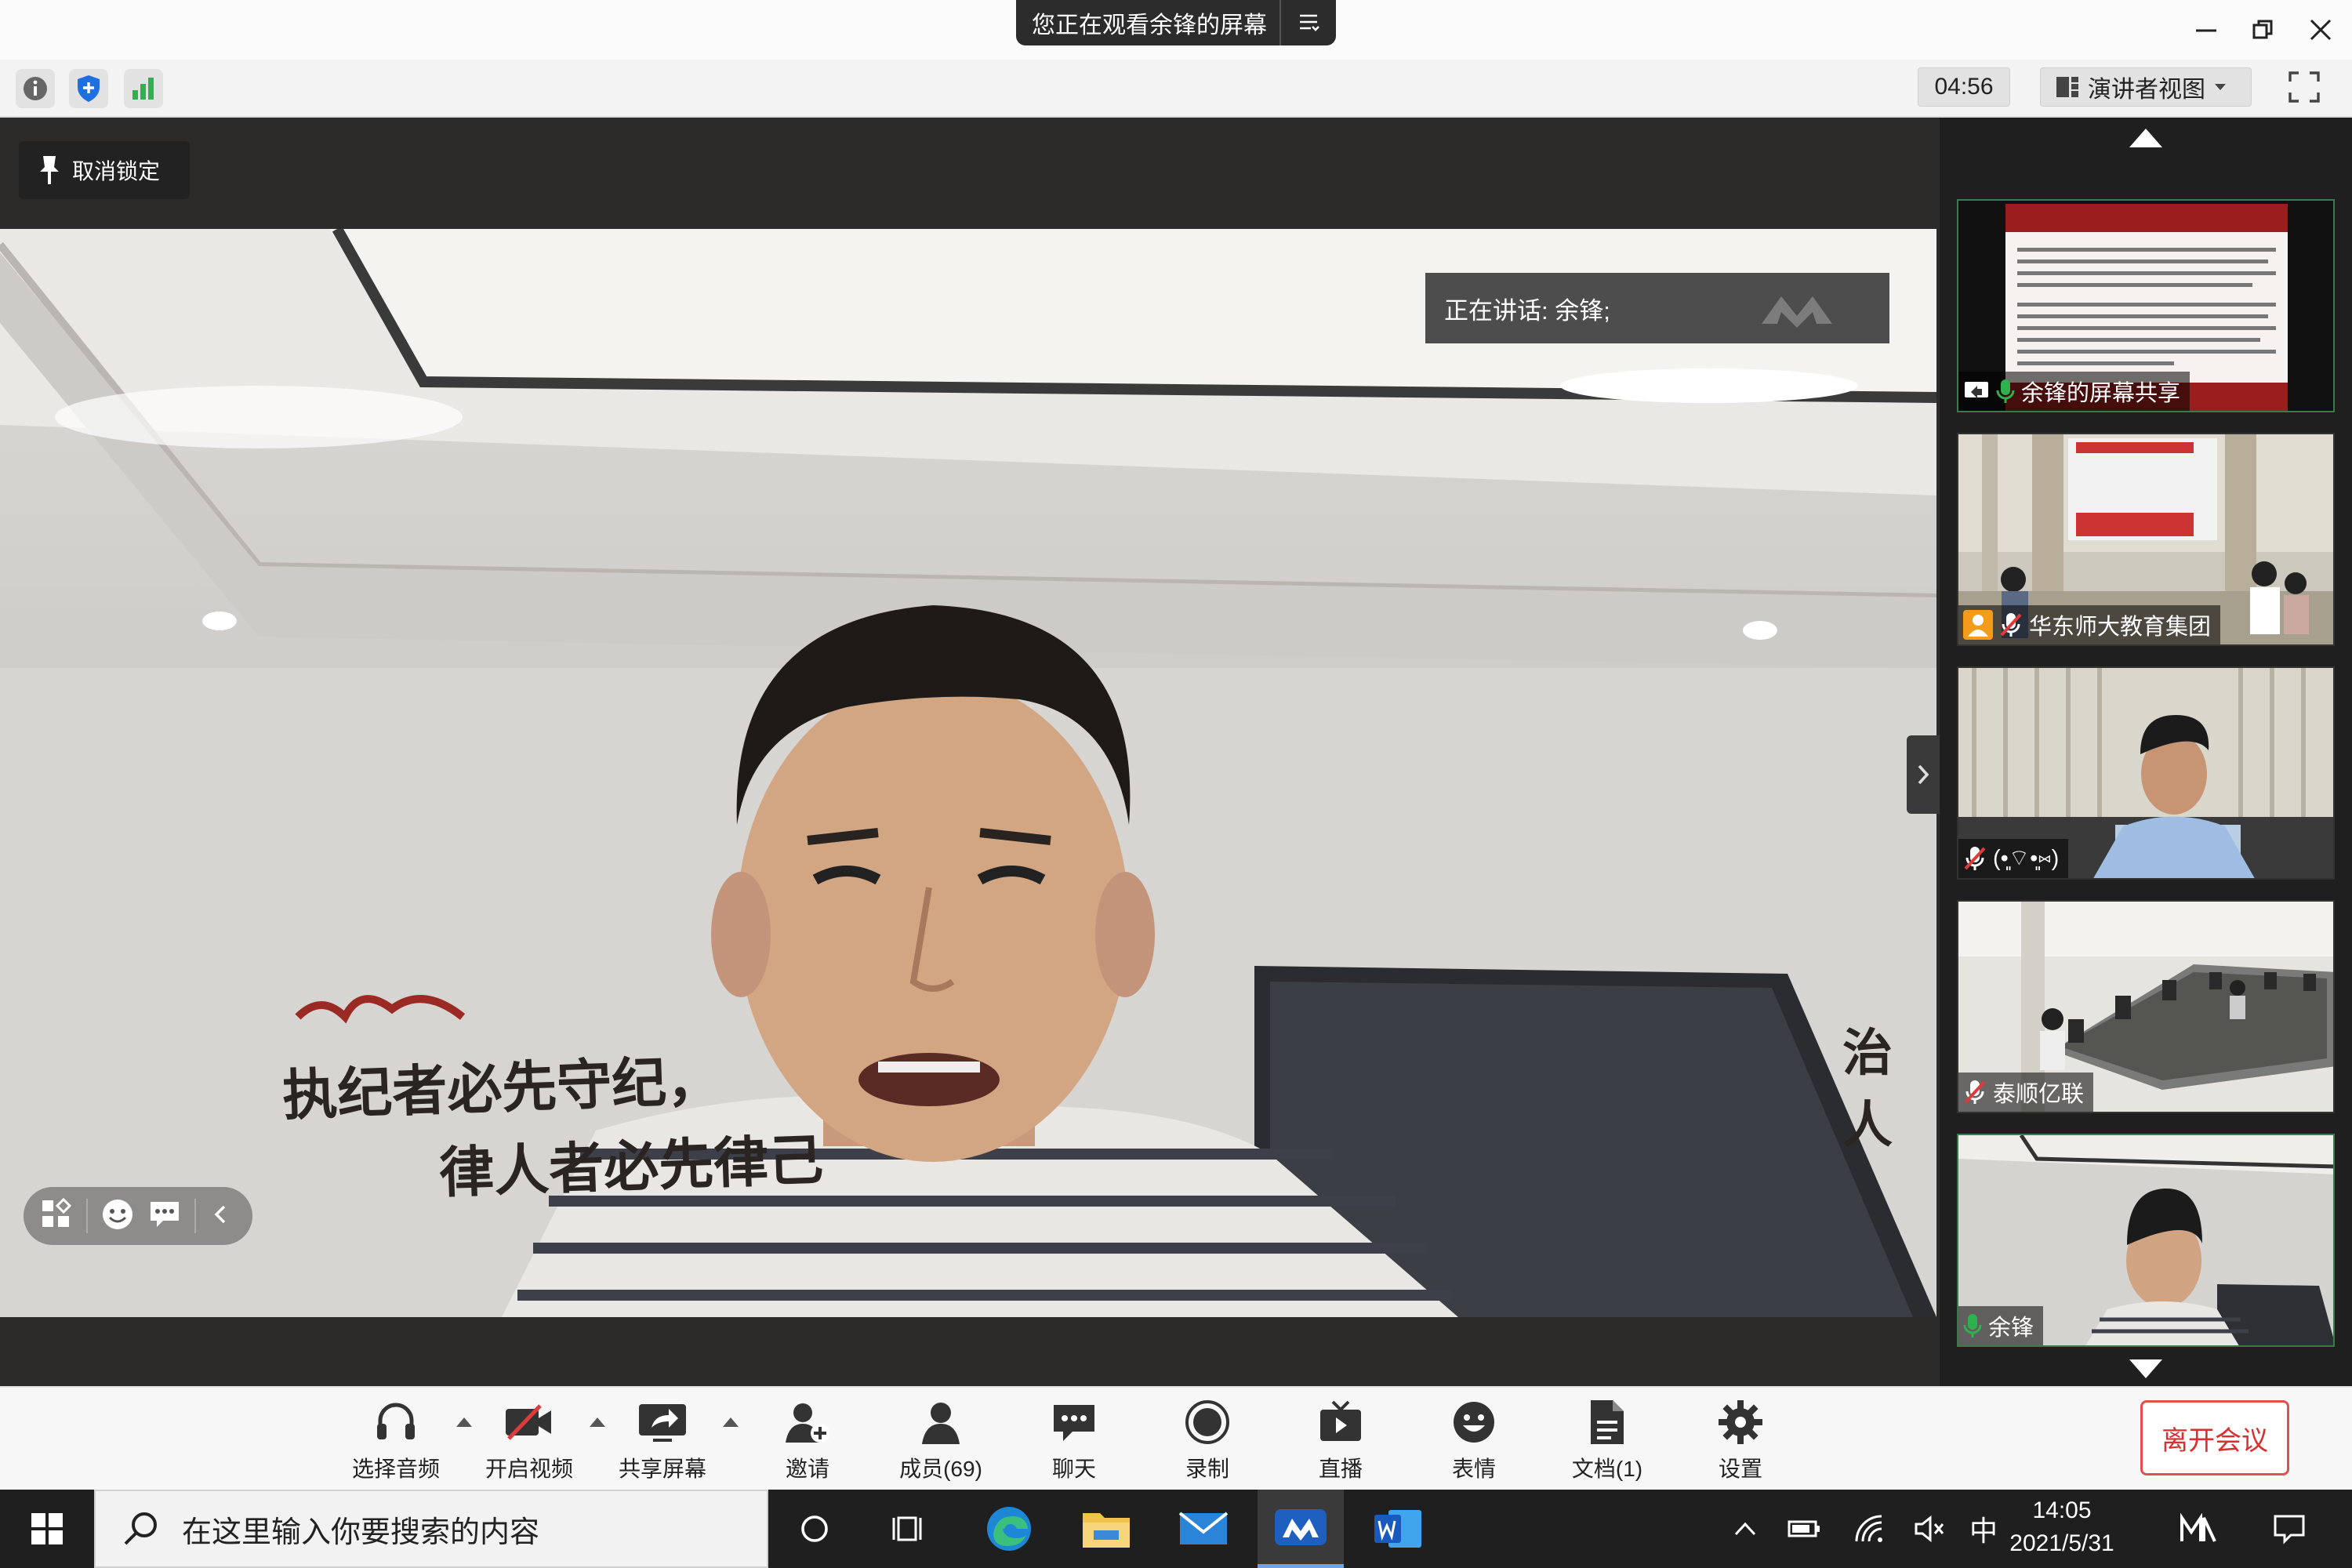 The height and width of the screenshot is (1568, 2352). What do you see at coordinates (2101, 393) in the screenshot?
I see `tile-name: 余锋的屏幕共享` at bounding box center [2101, 393].